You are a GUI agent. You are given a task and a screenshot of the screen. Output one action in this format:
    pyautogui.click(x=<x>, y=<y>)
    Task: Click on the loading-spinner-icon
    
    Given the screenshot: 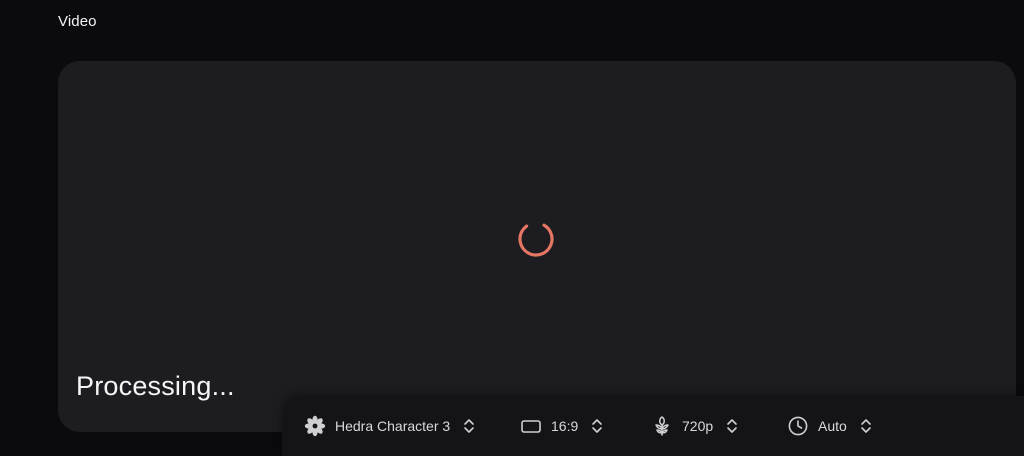 What is the action you would take?
    pyautogui.click(x=536, y=239)
    